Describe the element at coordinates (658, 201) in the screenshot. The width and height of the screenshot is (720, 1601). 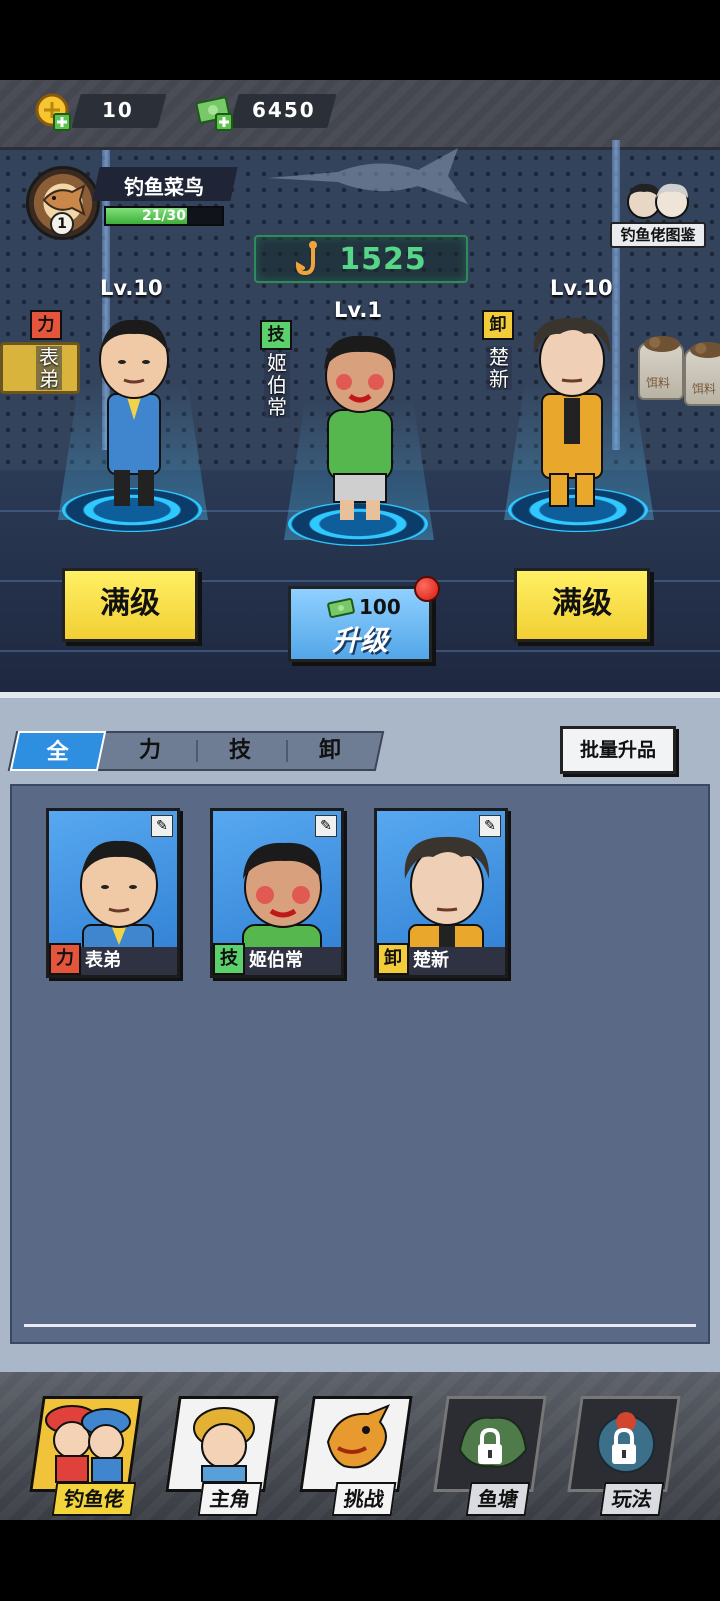
I see `gallery-heads-icon` at that location.